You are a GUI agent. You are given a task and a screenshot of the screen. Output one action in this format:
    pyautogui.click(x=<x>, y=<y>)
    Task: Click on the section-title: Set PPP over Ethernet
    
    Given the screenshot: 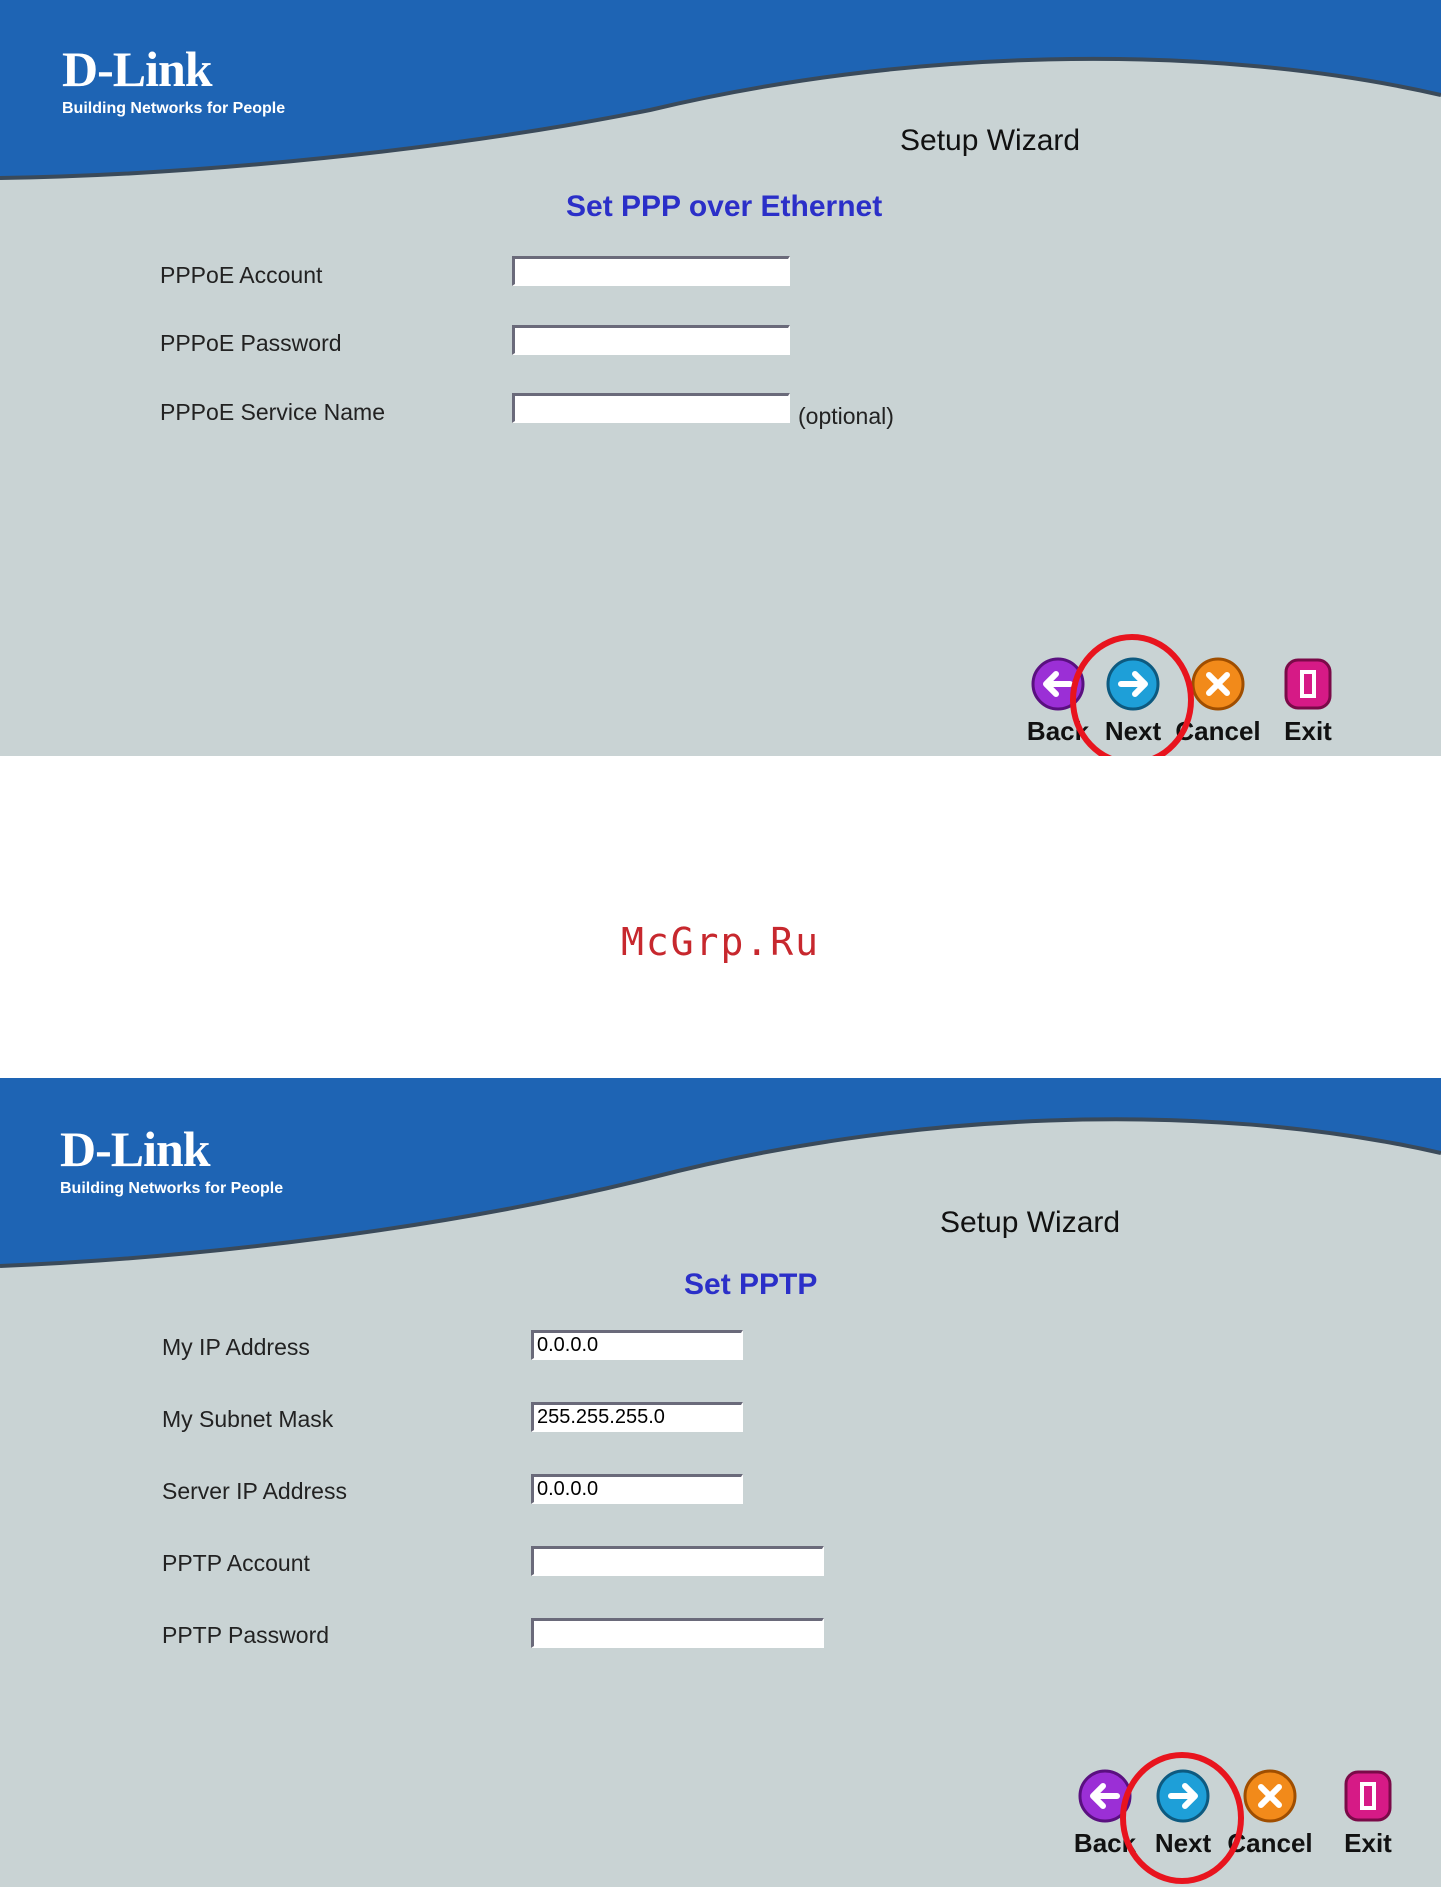 What is the action you would take?
    pyautogui.click(x=724, y=206)
    